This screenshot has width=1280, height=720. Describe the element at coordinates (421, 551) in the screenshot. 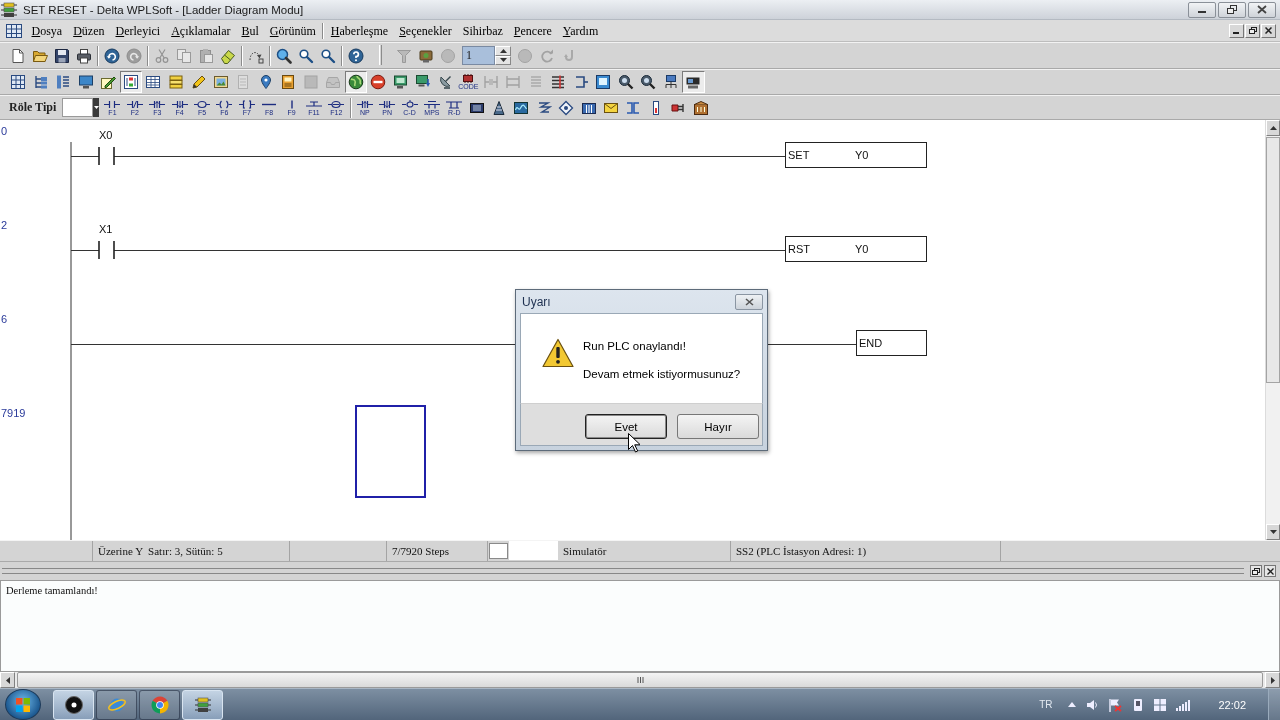

I see `status-text: 7/7920 Steps` at that location.